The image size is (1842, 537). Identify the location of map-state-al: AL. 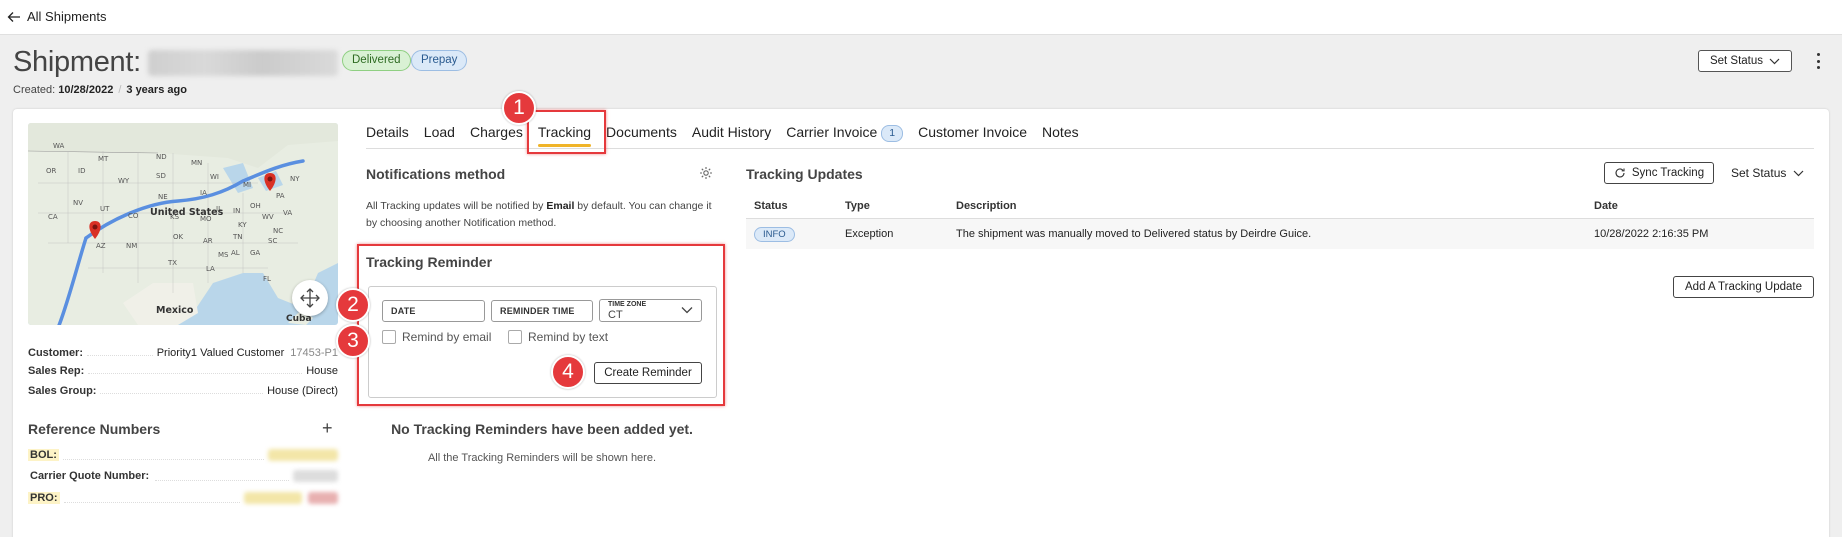
(235, 253).